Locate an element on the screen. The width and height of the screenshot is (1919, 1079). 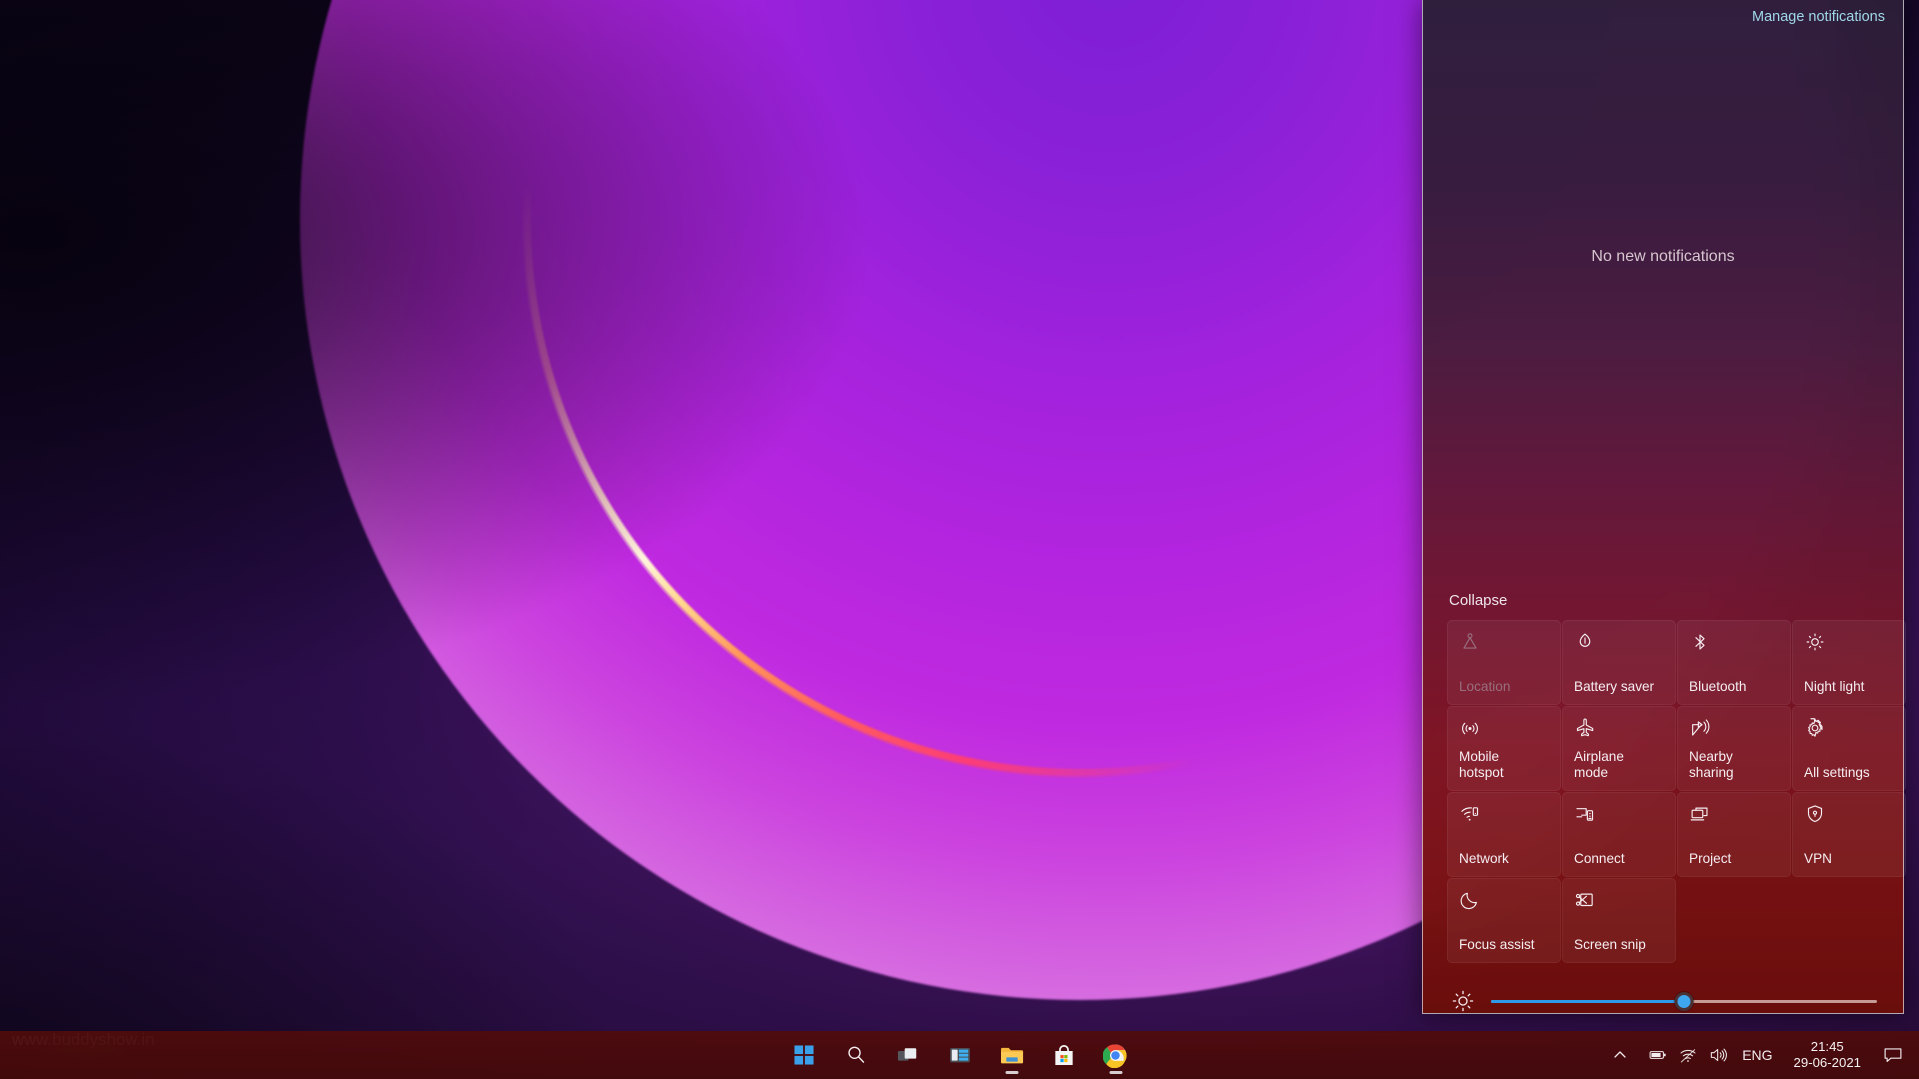
chevron-up-icon is located at coordinates (1620, 1055).